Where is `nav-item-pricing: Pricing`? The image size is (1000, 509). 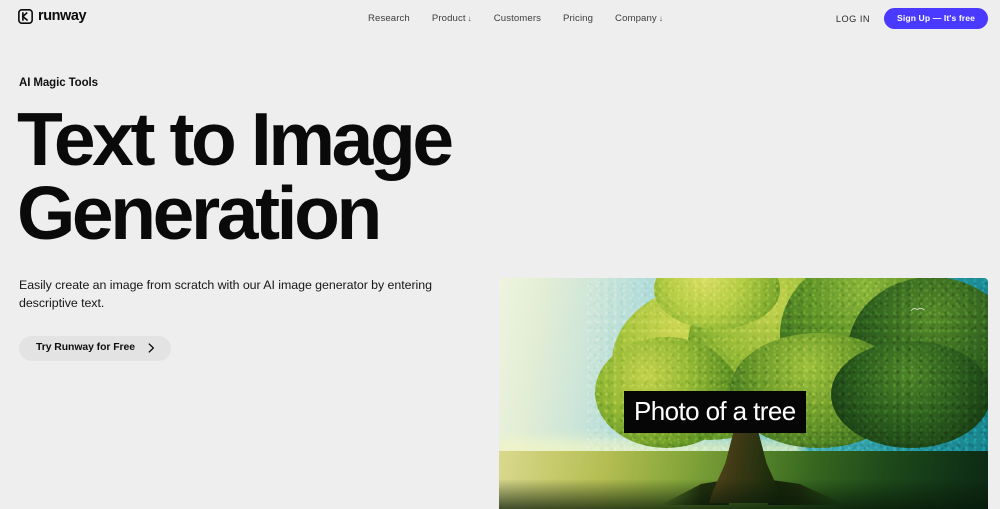
nav-item-pricing: Pricing is located at coordinates (578, 18).